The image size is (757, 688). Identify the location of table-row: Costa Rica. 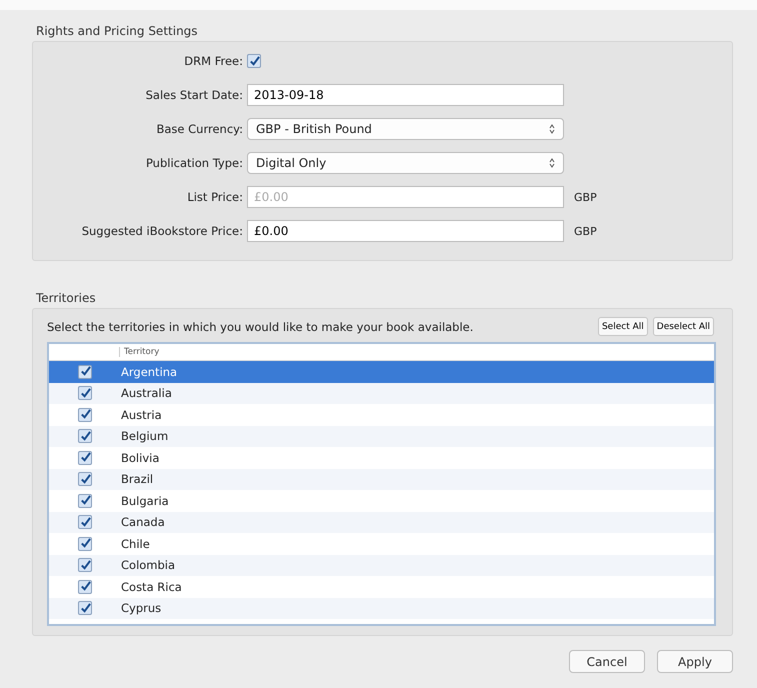
(381, 587).